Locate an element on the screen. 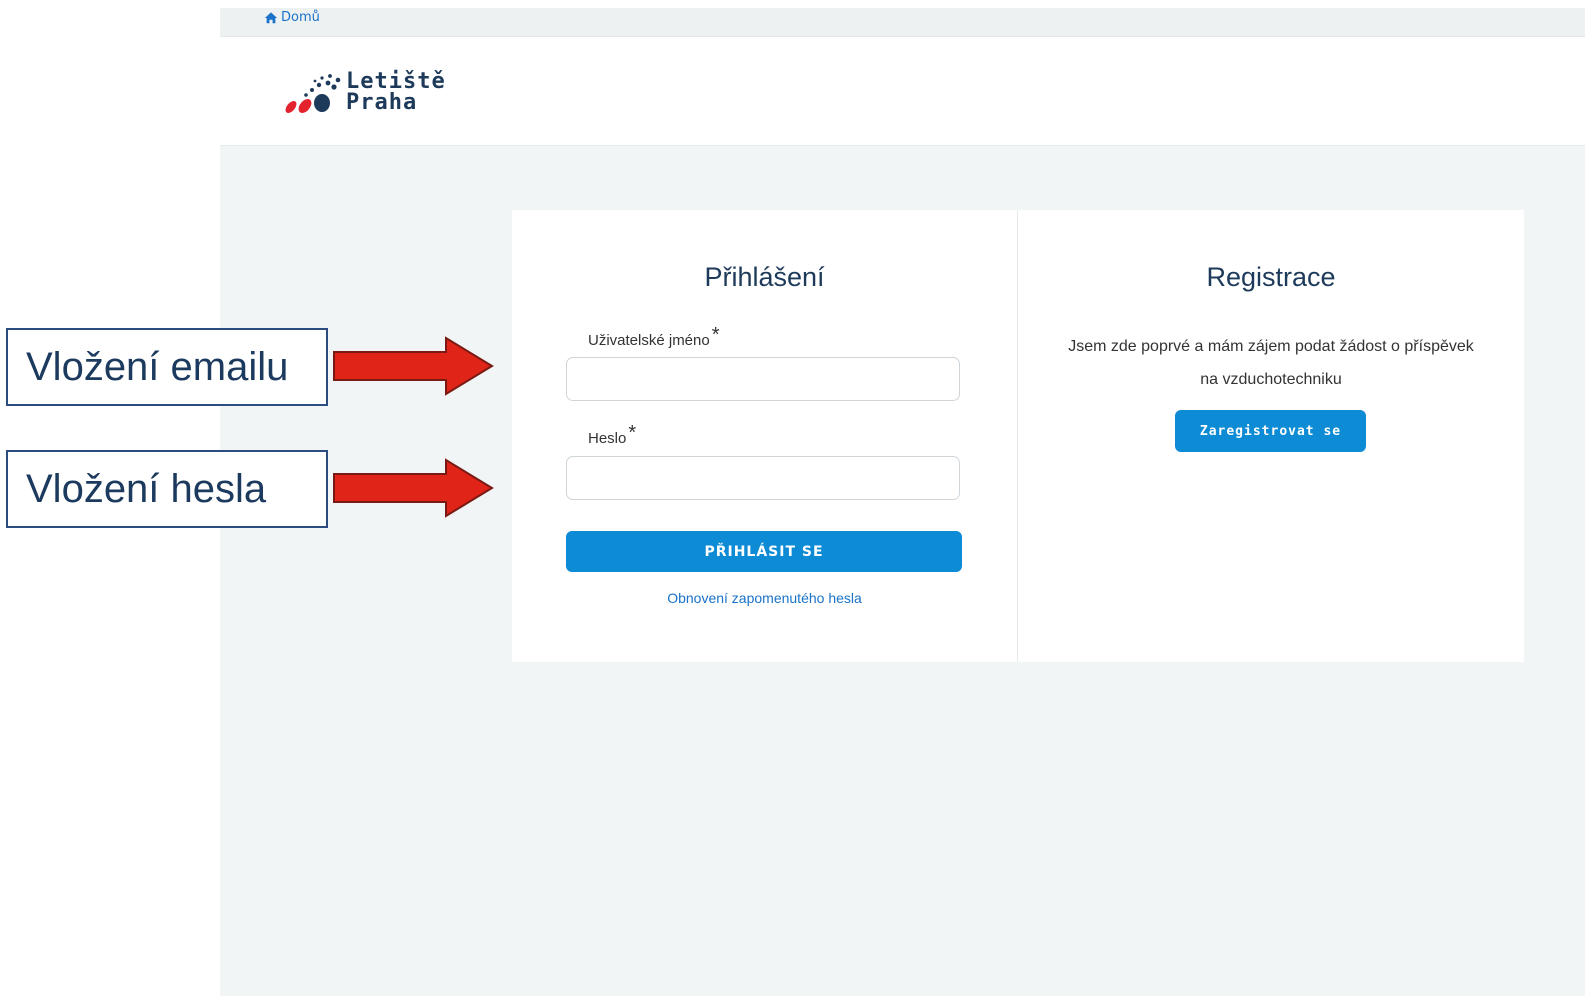 The height and width of the screenshot is (996, 1585). email-callout-box: Vložení emailu is located at coordinates (167, 367).